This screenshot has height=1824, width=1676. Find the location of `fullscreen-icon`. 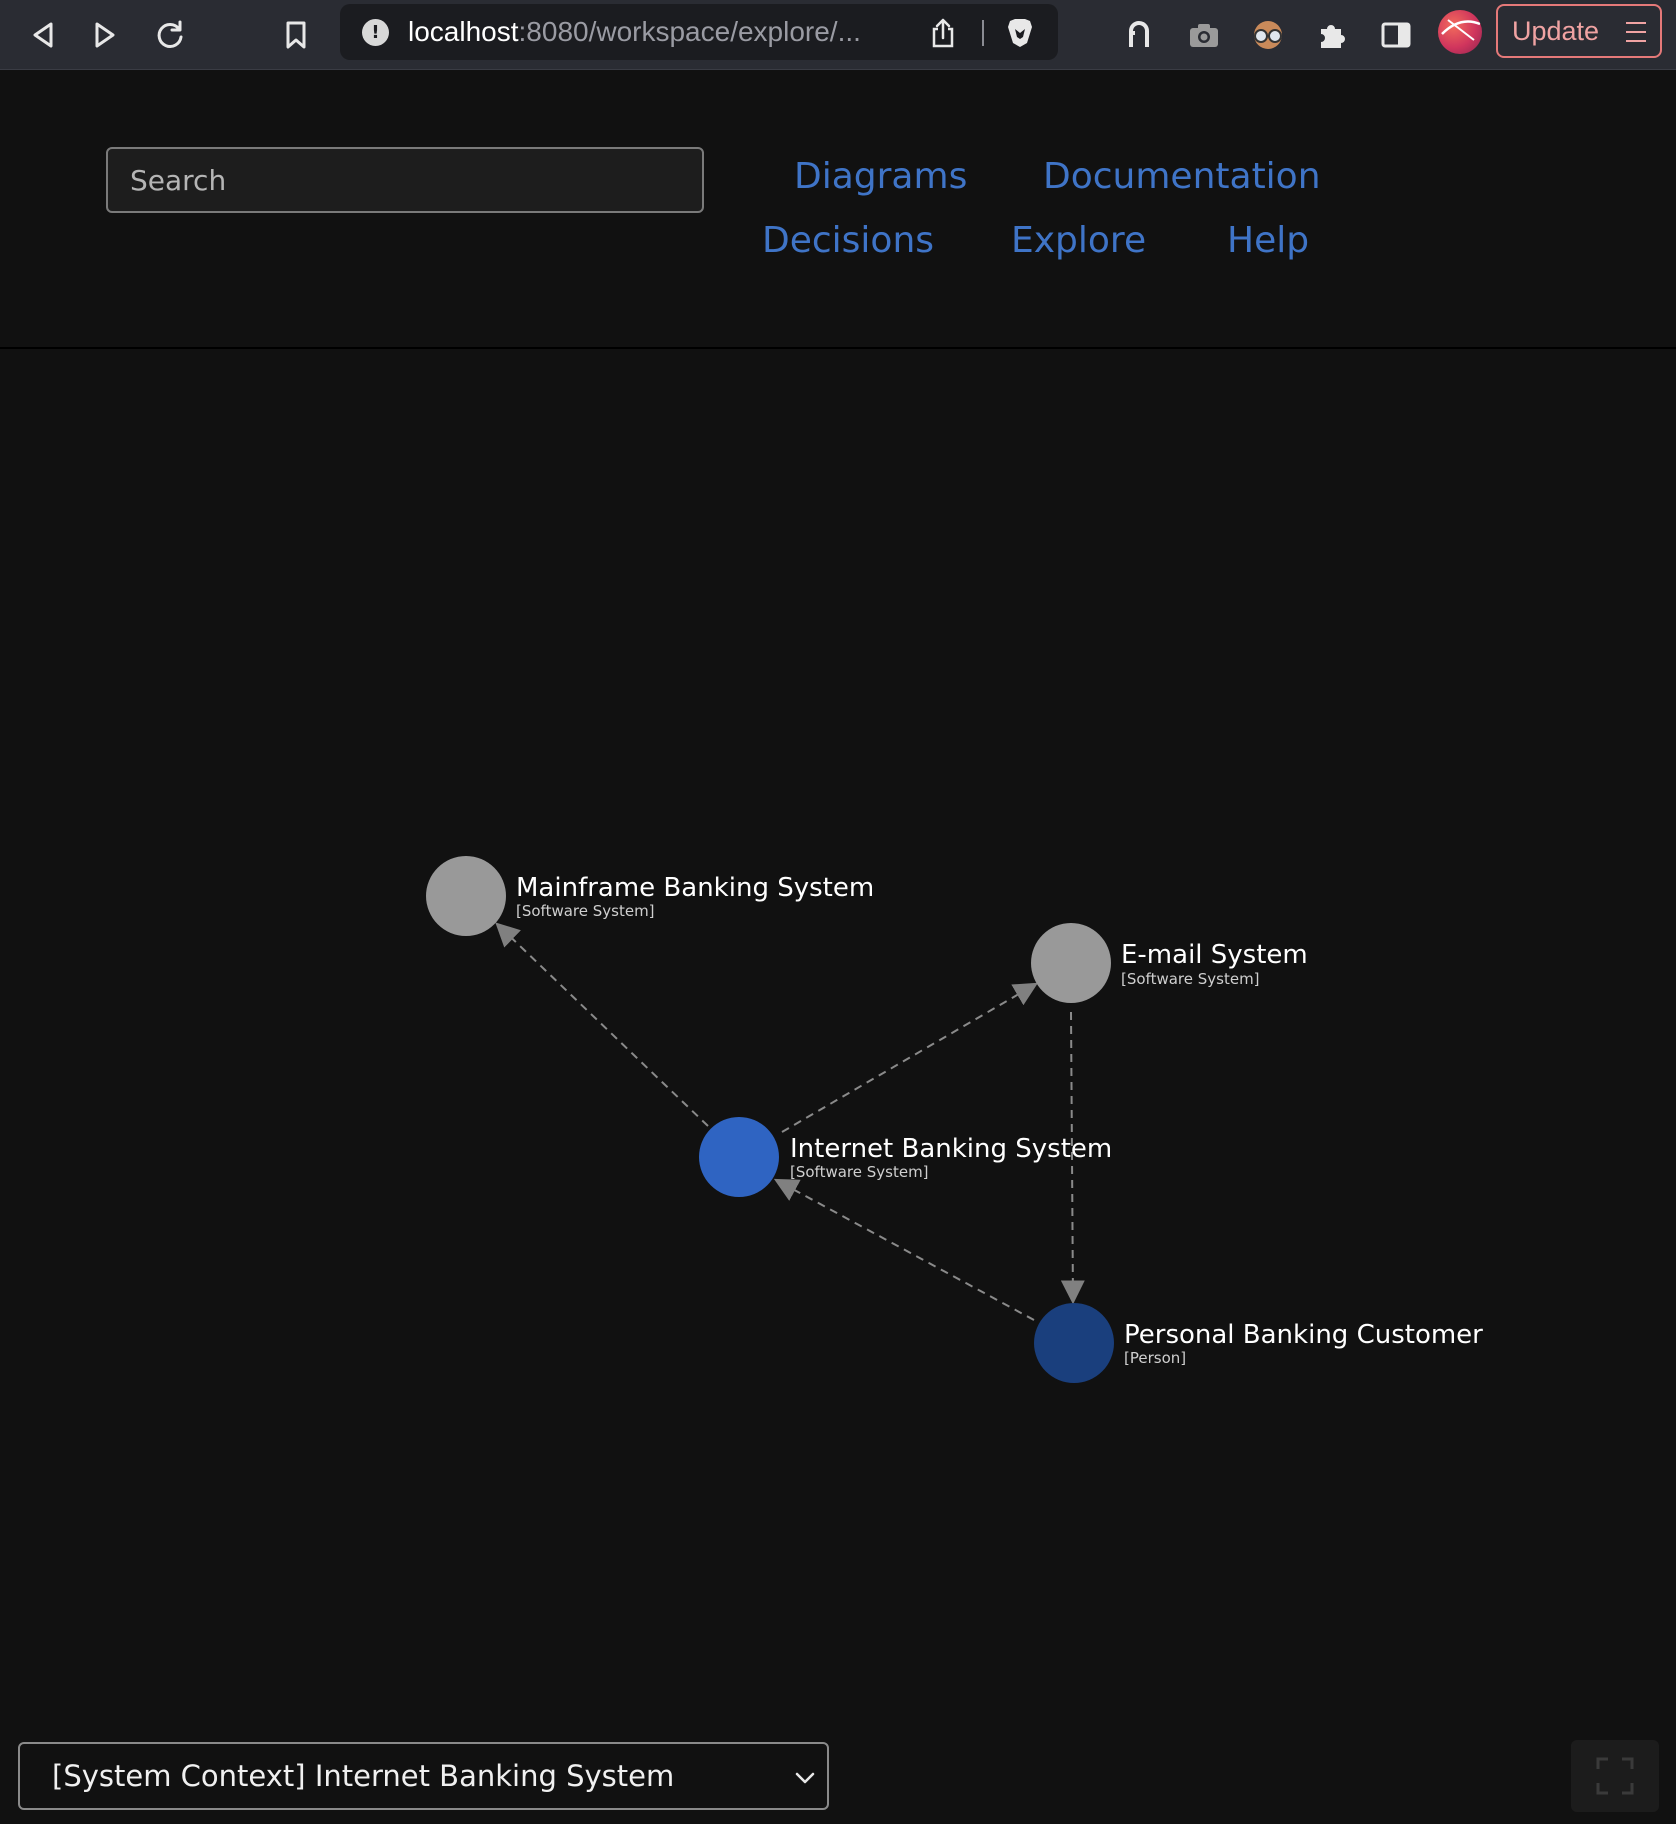

fullscreen-icon is located at coordinates (1615, 1776).